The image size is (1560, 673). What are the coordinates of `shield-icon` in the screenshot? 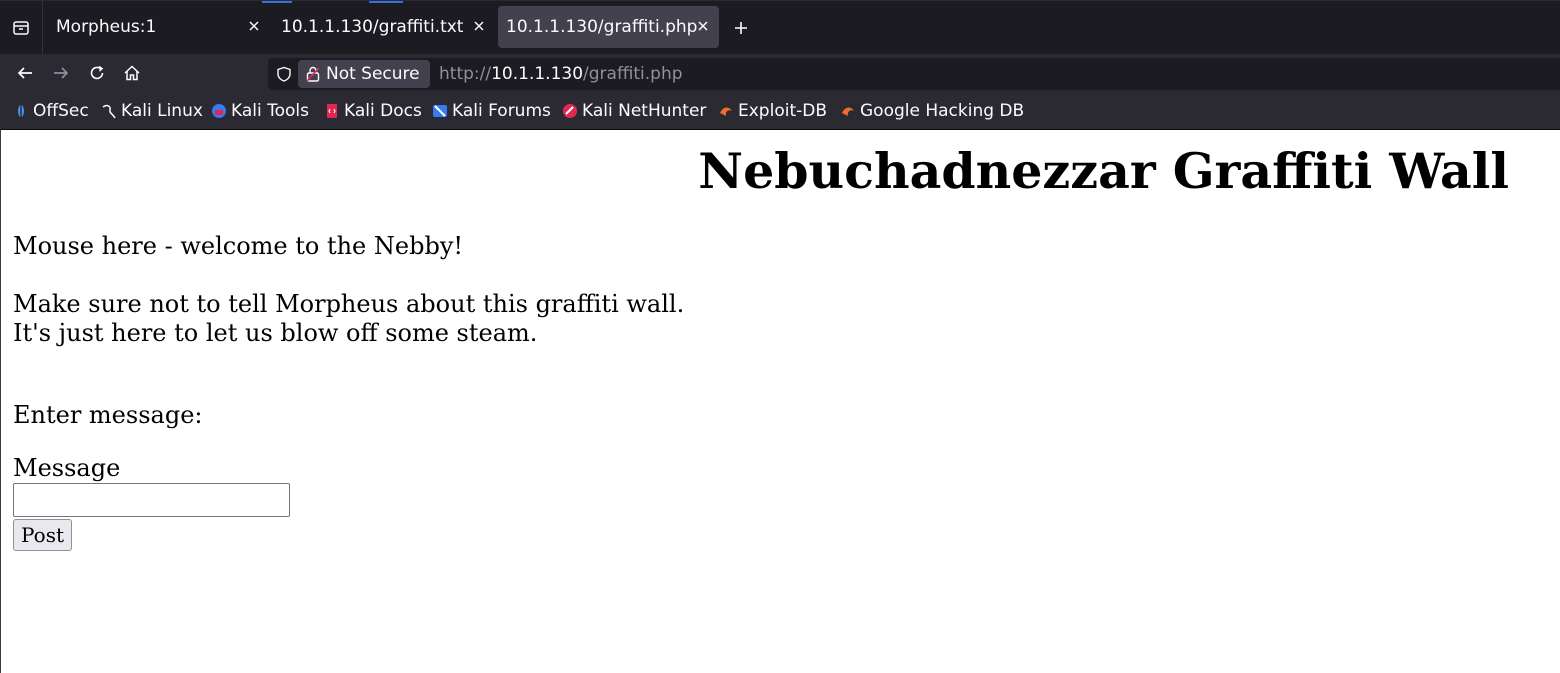 It's located at (284, 74).